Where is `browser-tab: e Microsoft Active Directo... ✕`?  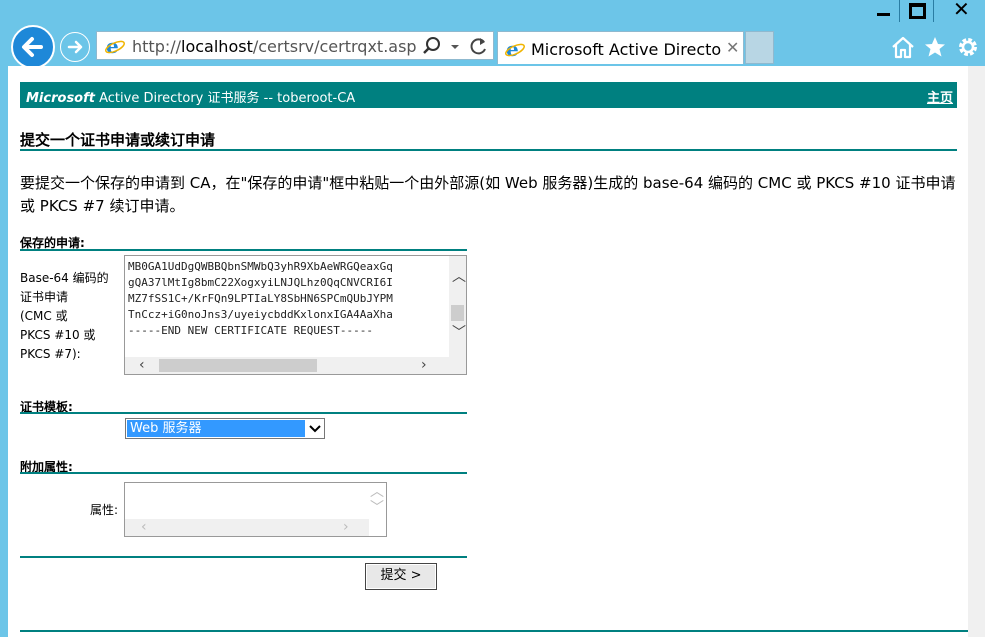
browser-tab: e Microsoft Active Directo... ✕ is located at coordinates (620, 47).